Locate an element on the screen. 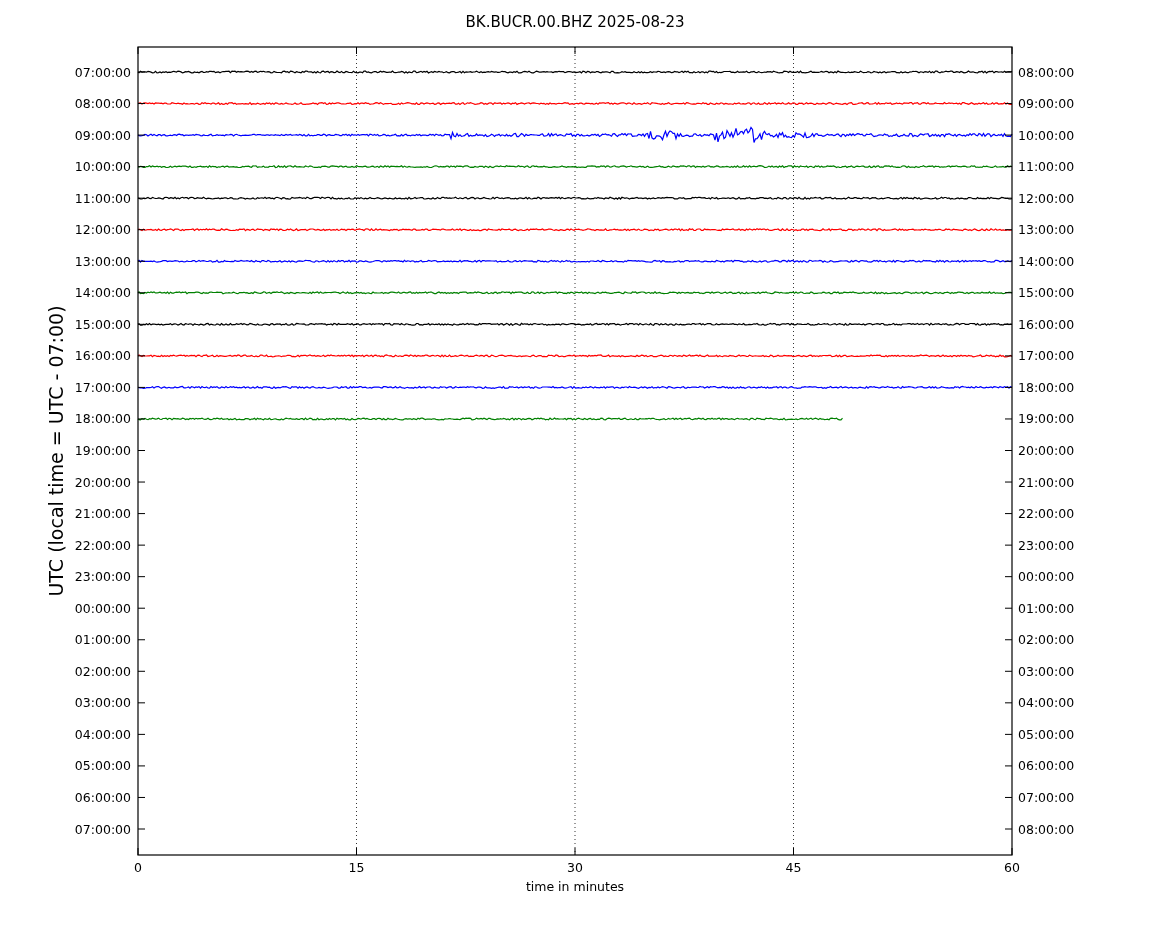  tick-label: 0 is located at coordinates (138, 867).